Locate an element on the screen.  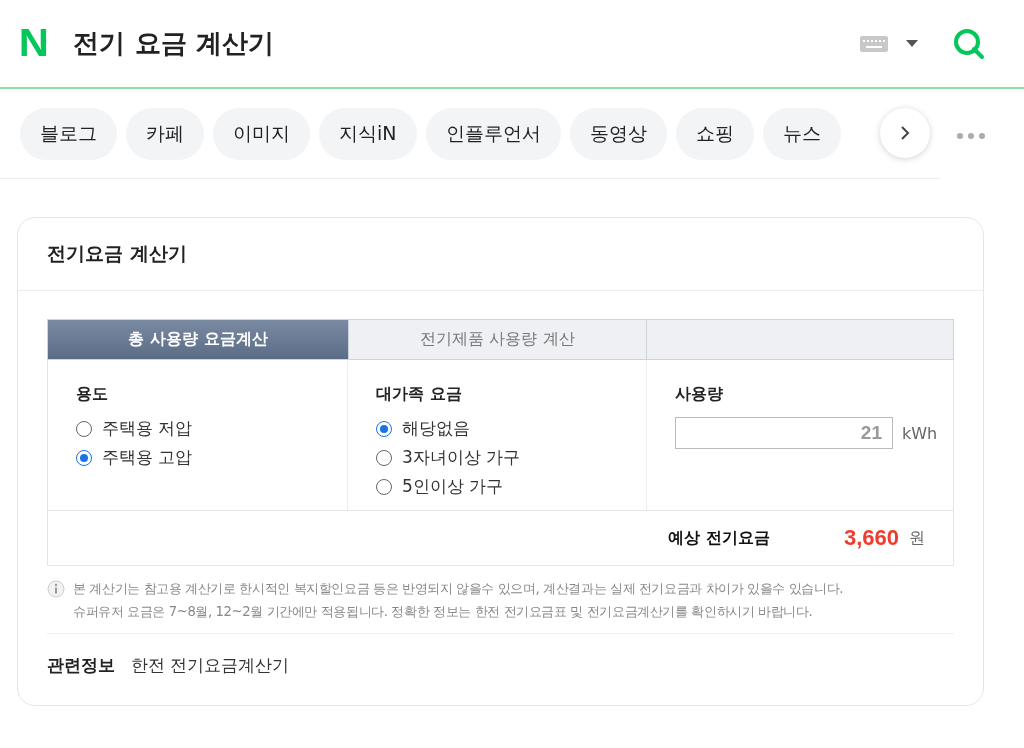
unit-label: kWh is located at coordinates (920, 433).